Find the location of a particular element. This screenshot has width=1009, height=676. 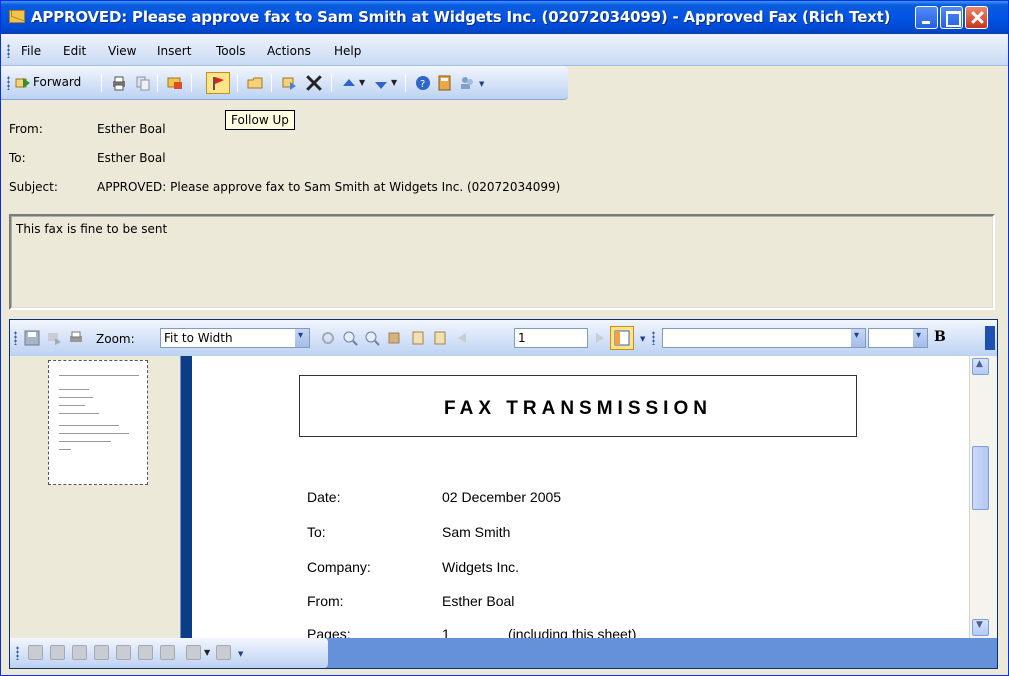

message-body-text: This fax is fine to be sent is located at coordinates (92, 229).